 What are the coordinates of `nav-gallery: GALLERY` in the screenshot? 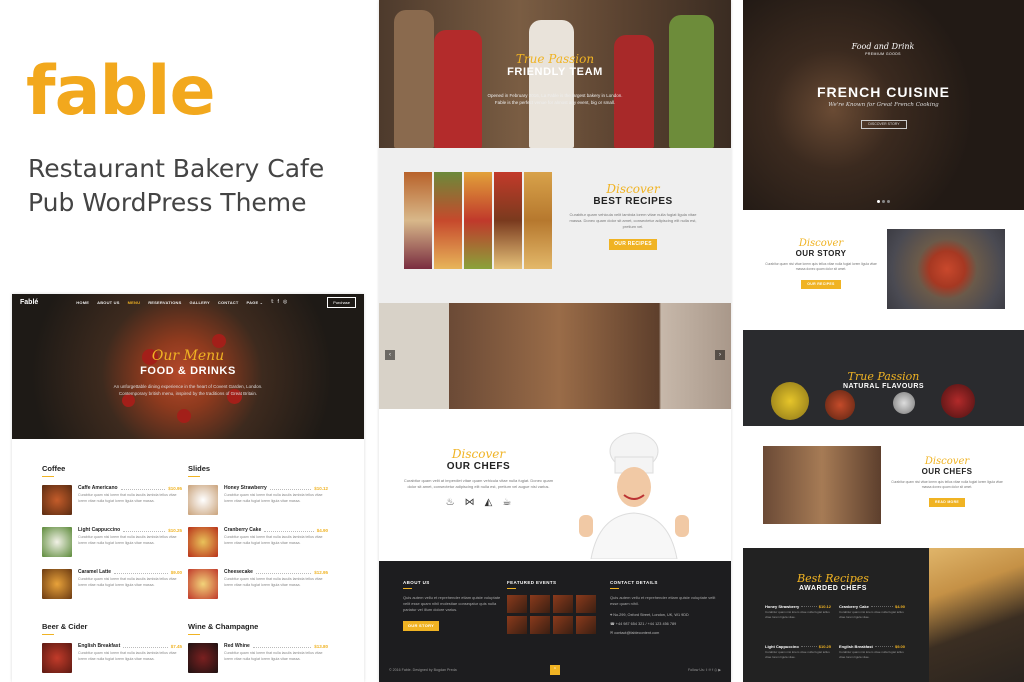 It's located at (199, 302).